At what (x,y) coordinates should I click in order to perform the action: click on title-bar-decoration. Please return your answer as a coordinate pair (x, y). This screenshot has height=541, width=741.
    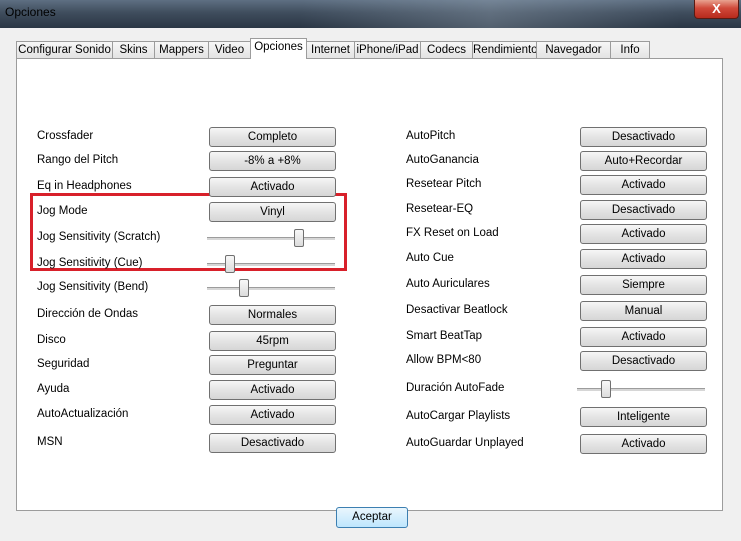
    Looking at the image, I should click on (490, 14).